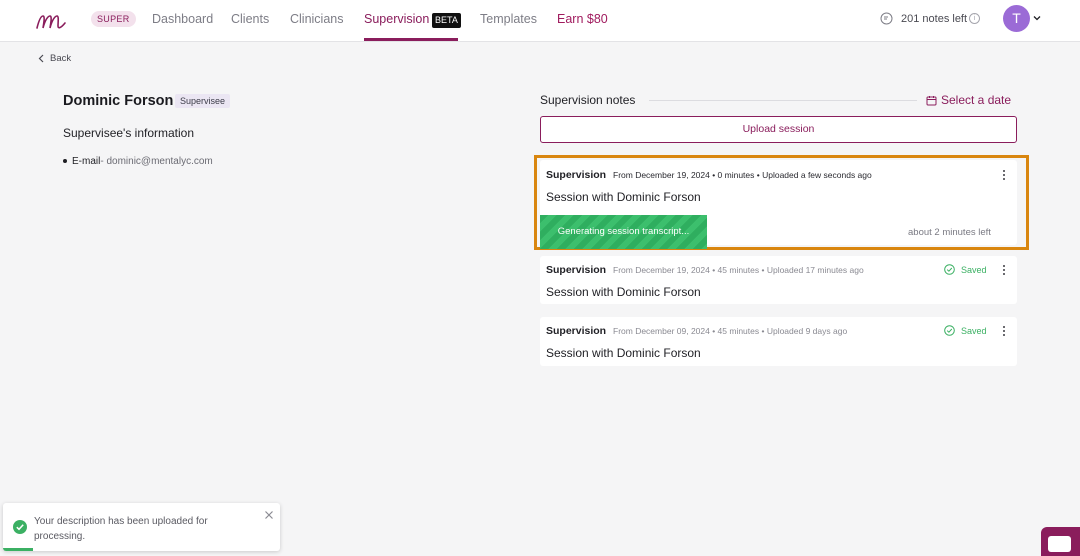 The height and width of the screenshot is (556, 1080). I want to click on chat-bubble-icon, so click(1059, 544).